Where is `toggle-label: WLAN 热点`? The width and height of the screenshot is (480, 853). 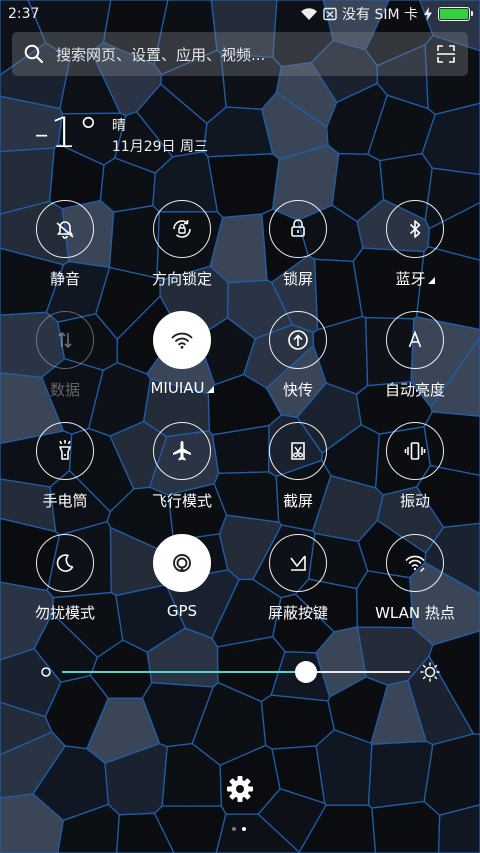 toggle-label: WLAN 热点 is located at coordinates (415, 612).